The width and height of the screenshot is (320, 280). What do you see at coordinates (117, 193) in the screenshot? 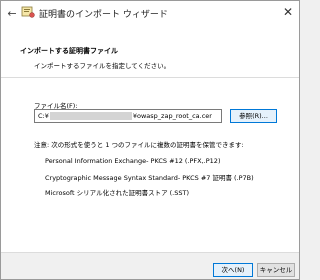
I see `format-item-sst: Microsoft シリアル化された証明書ストア (.SST)` at bounding box center [117, 193].